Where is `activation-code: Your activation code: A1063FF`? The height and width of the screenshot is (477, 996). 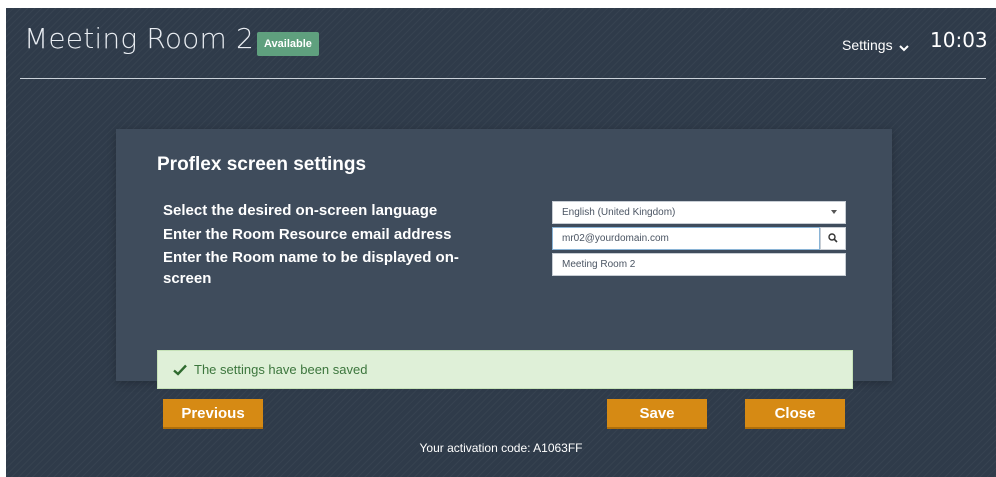 activation-code: Your activation code: A1063FF is located at coordinates (501, 448).